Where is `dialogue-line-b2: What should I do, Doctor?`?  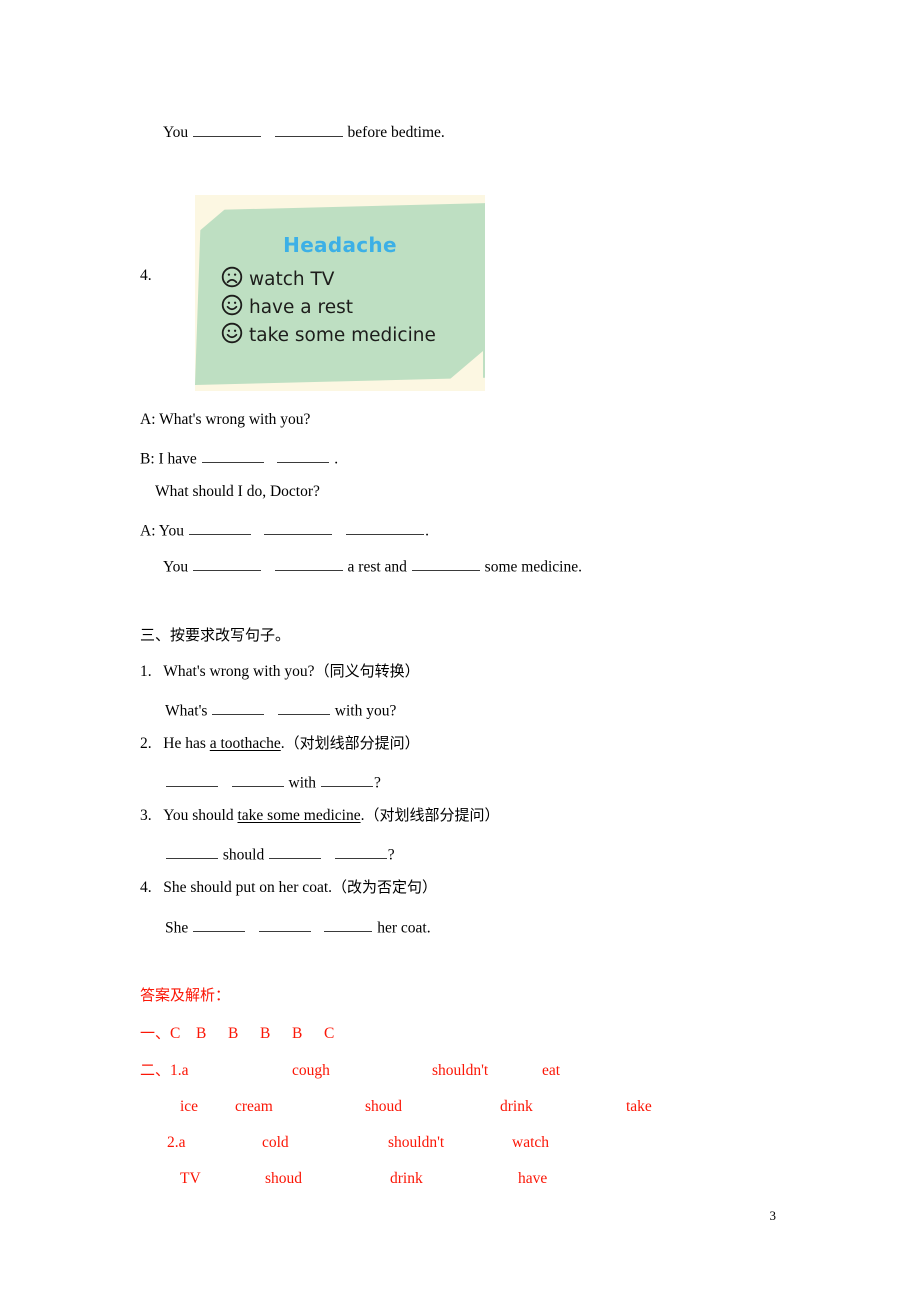
dialogue-line-b2: What should I do, Doctor? is located at coordinates (237, 492).